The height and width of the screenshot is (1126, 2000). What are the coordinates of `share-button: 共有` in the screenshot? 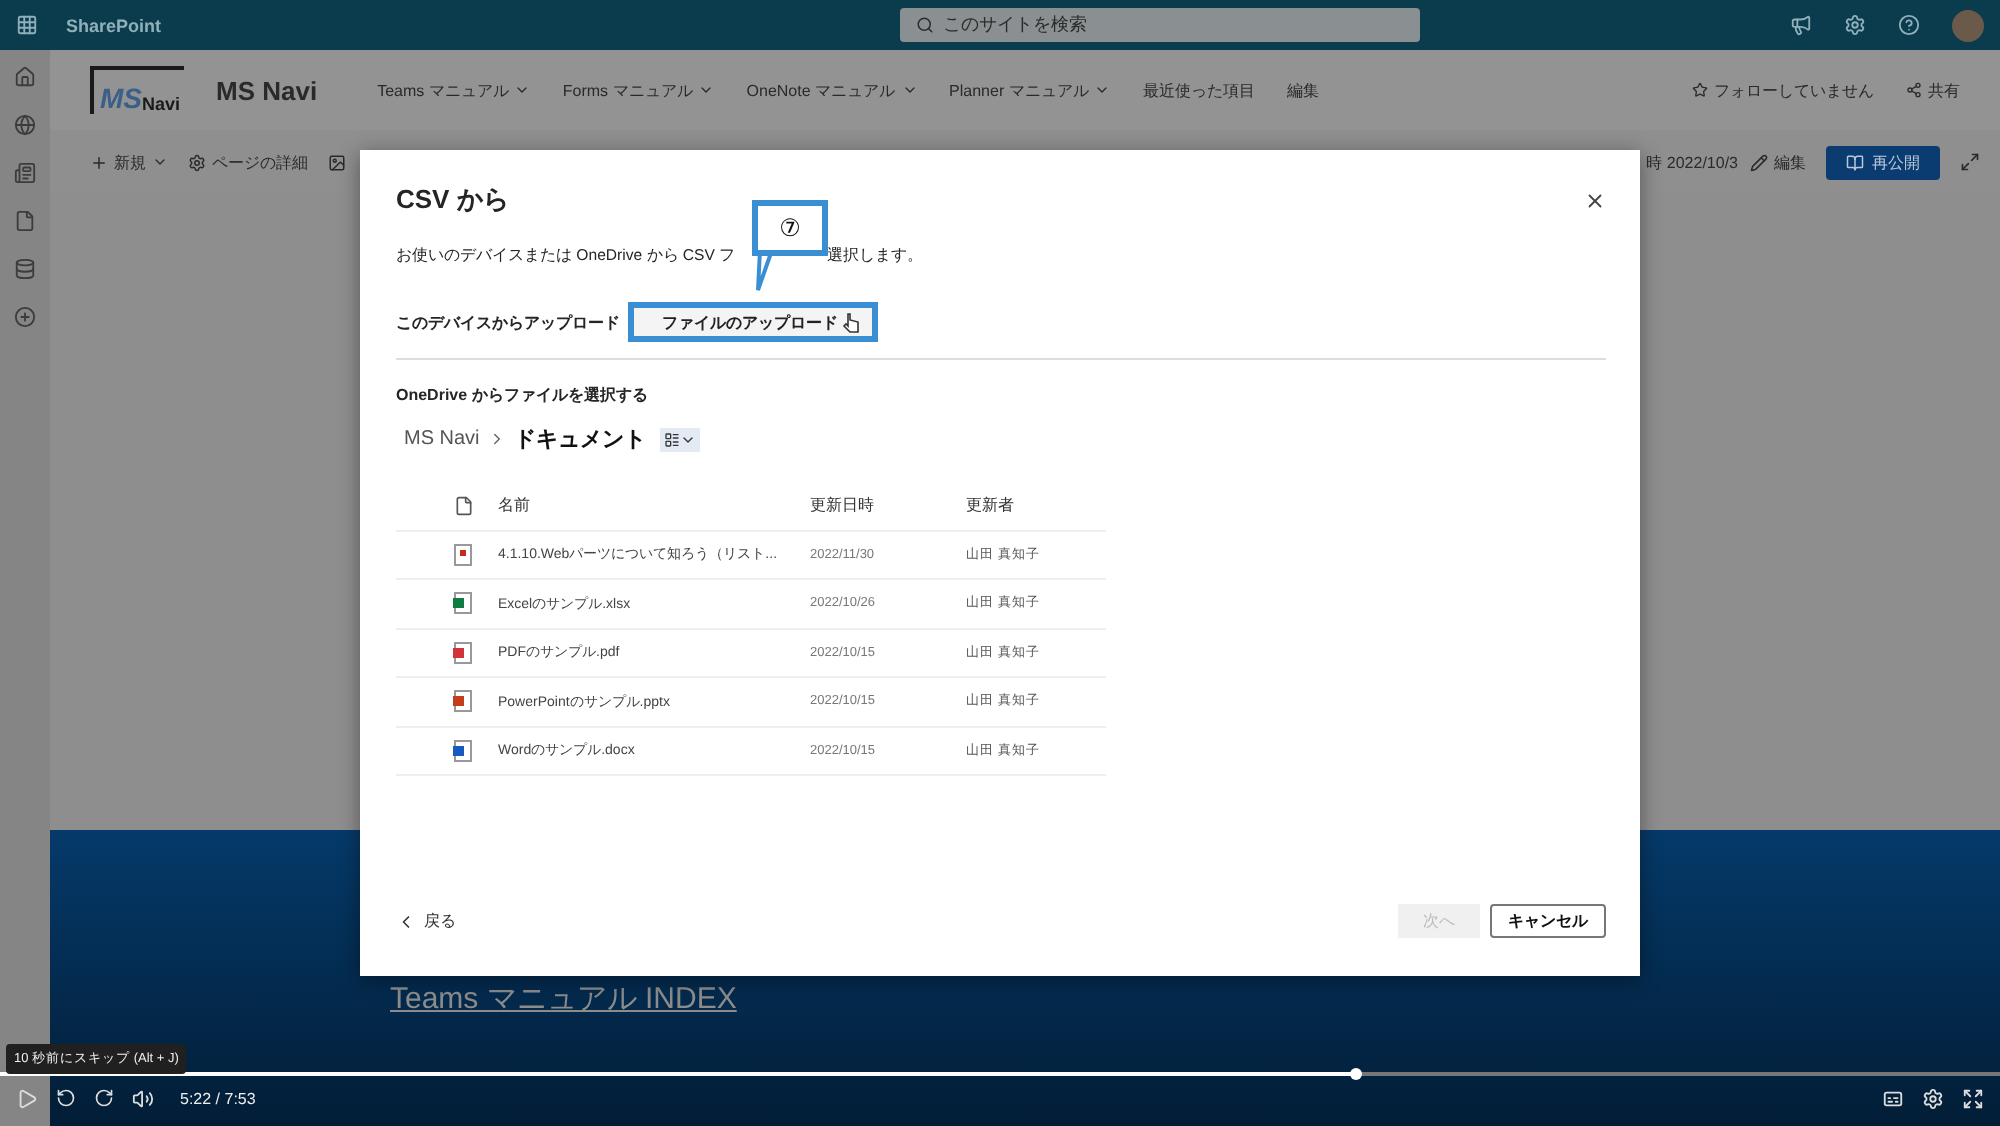 It's located at (1933, 90).